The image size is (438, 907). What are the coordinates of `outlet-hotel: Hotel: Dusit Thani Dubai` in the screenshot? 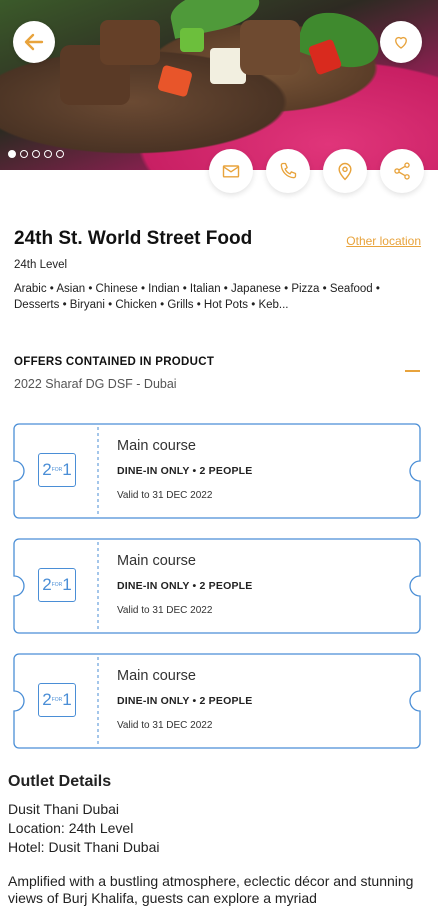 It's located at (84, 847).